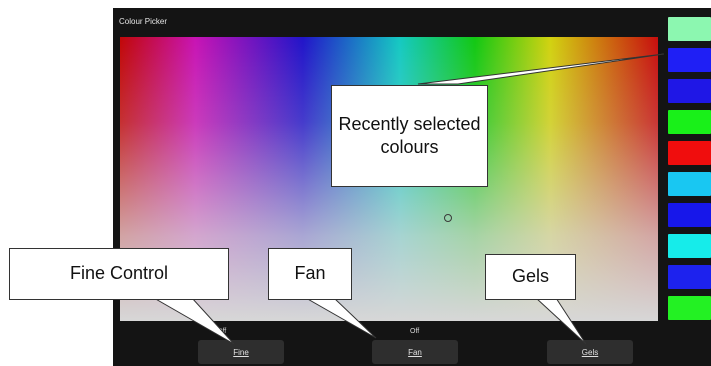 This screenshot has height=366, width=711. I want to click on fan-callout: Fan, so click(310, 274).